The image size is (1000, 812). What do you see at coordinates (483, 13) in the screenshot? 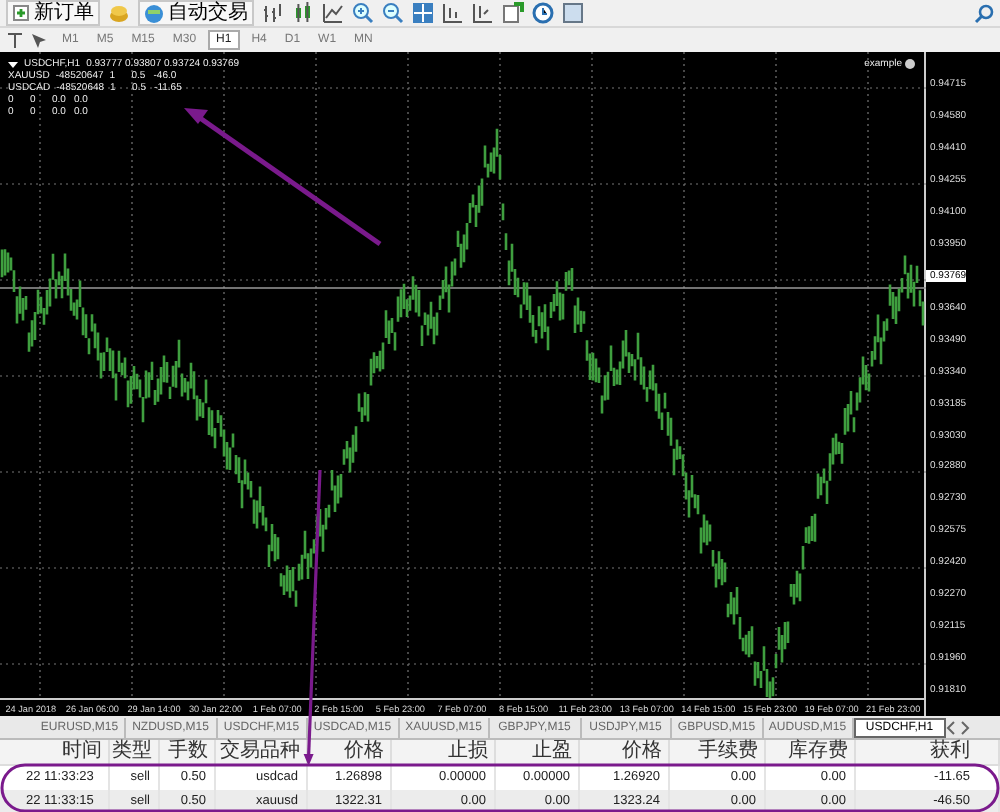
I see `autoscroll-icon` at bounding box center [483, 13].